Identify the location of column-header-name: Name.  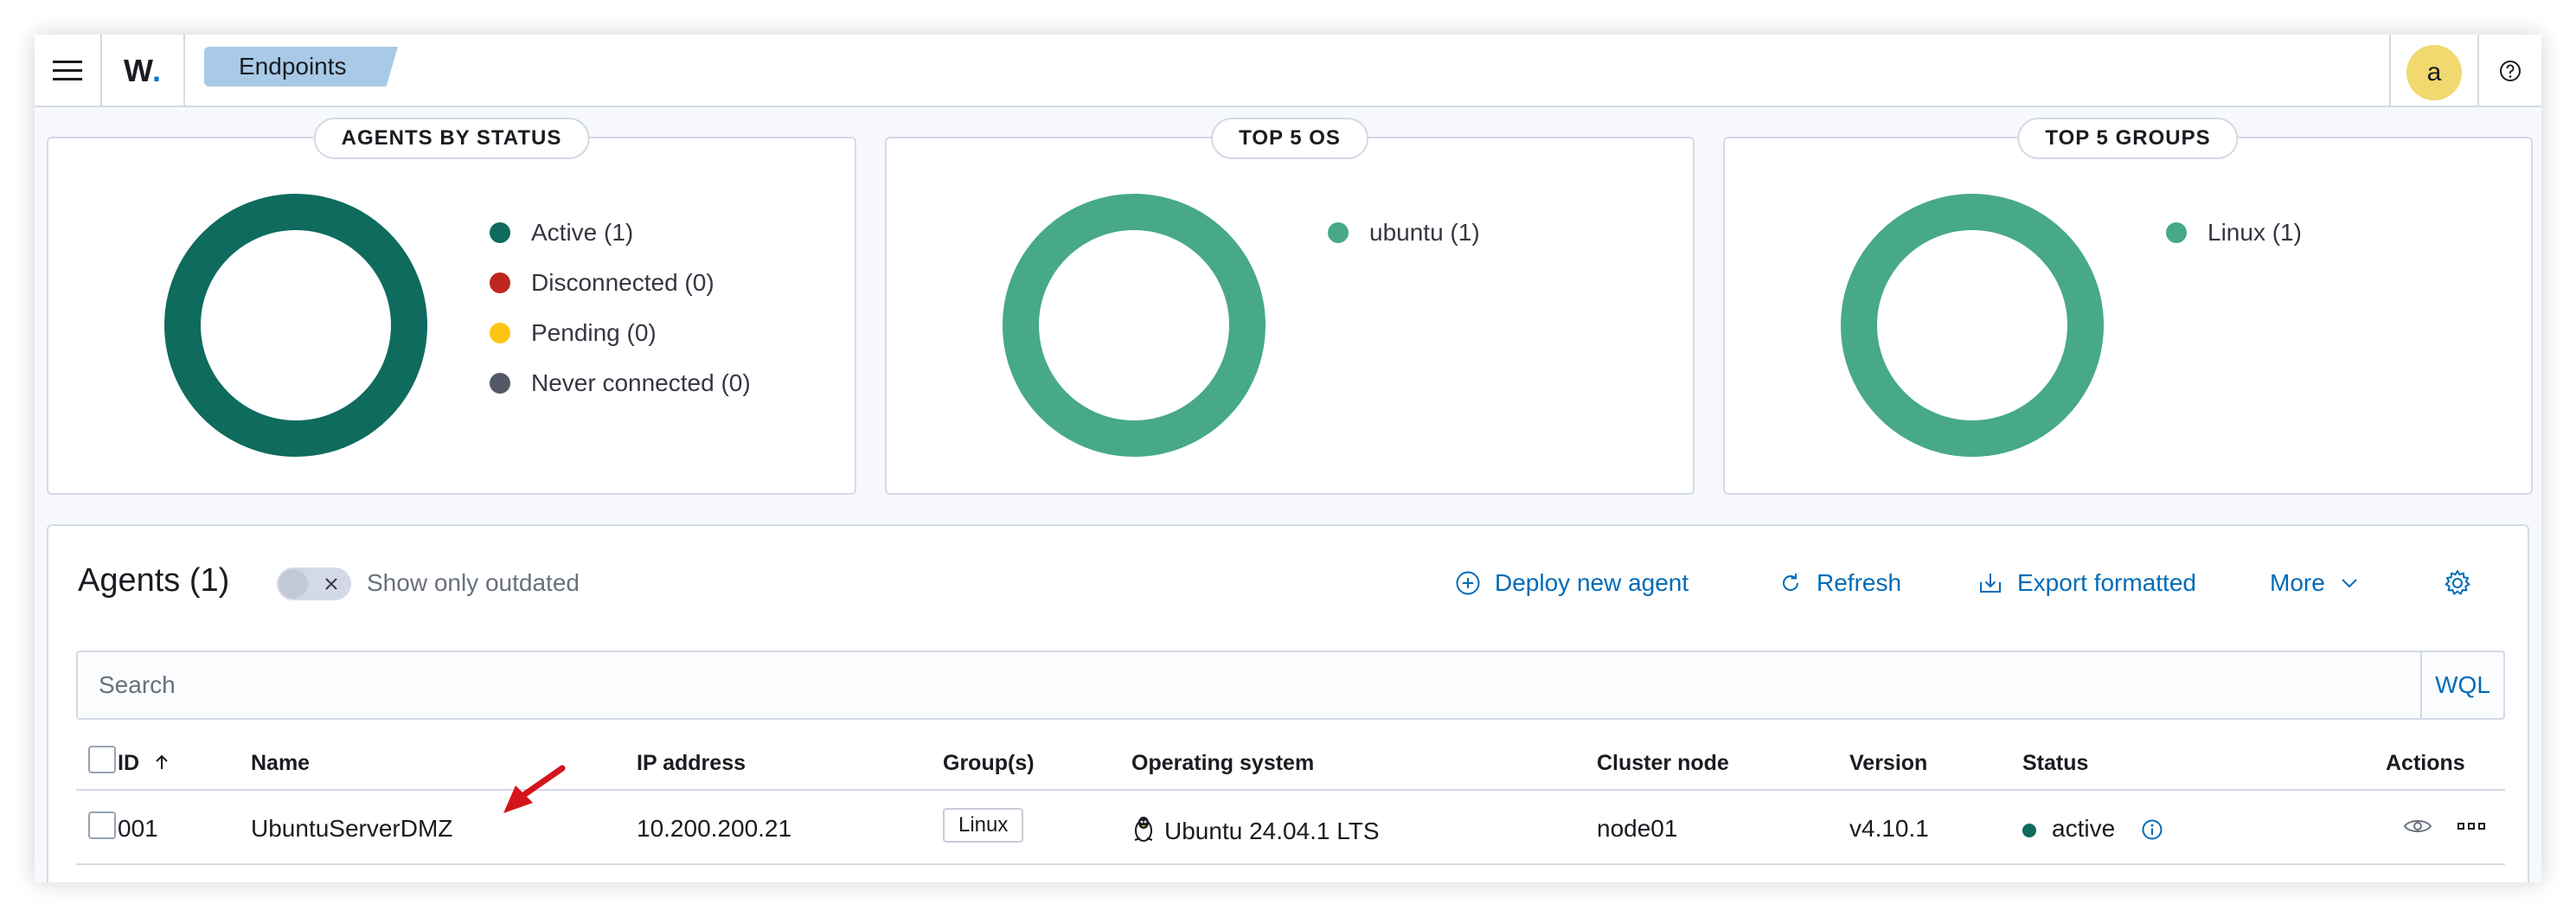
(280, 763).